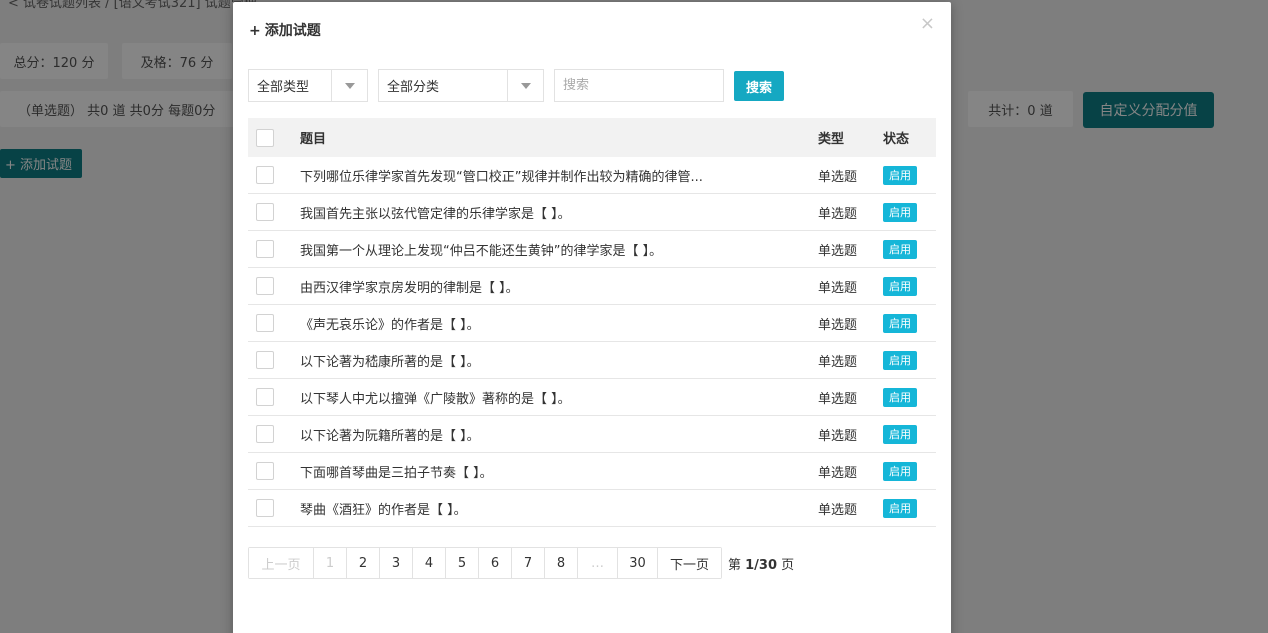  I want to click on question-text: 以下琴人中尤以擅弹《广陵散》著称的是【 】。, so click(435, 399).